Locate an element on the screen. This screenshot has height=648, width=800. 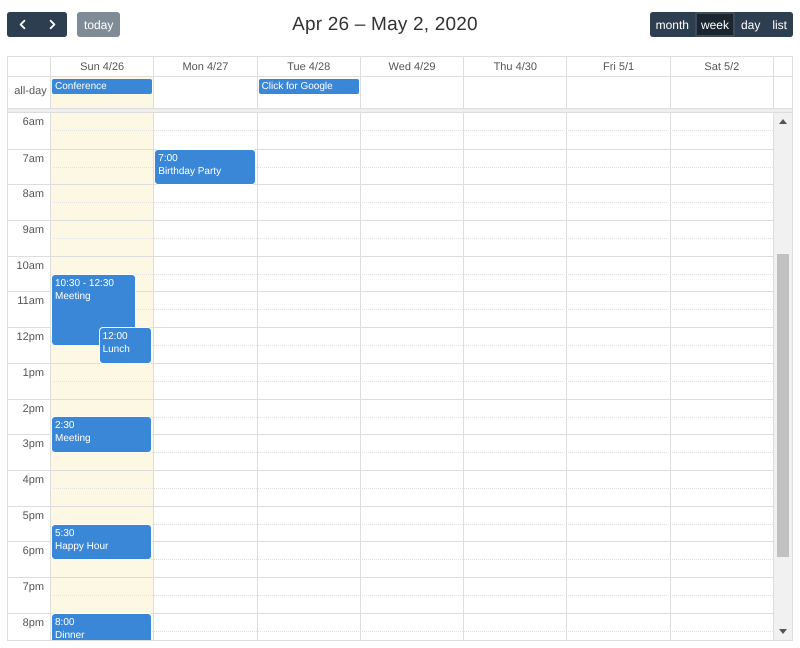
time-label: 11am is located at coordinates (30, 301).